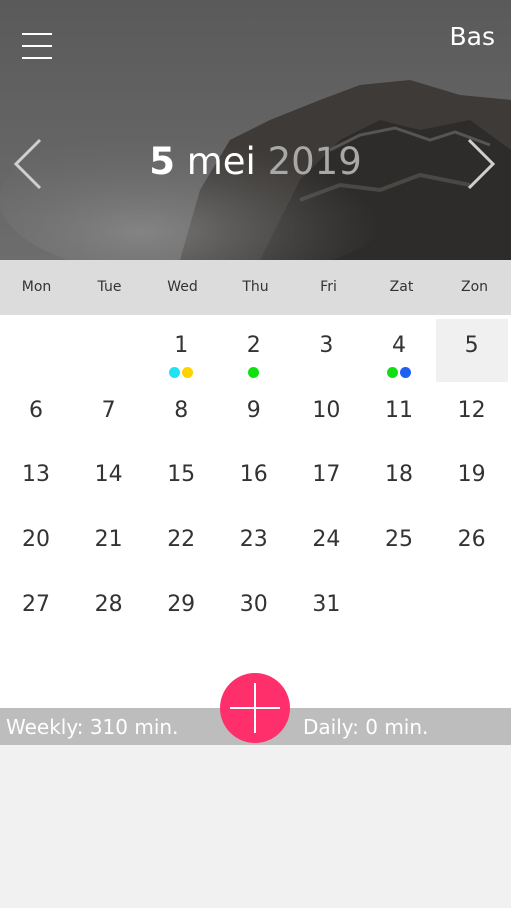 The width and height of the screenshot is (511, 908). I want to click on calendar-day: 14, so click(109, 479).